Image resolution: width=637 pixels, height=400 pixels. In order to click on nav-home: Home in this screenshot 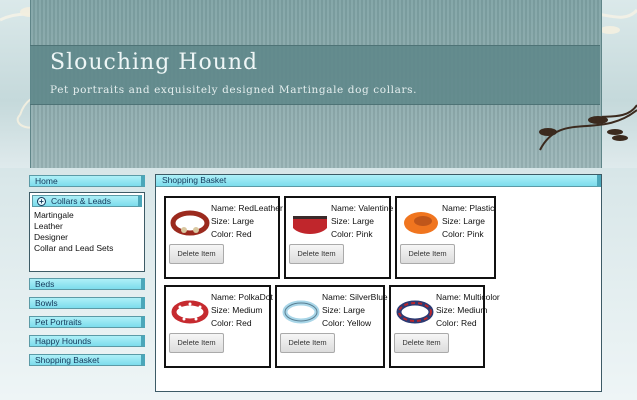, I will do `click(87, 181)`.